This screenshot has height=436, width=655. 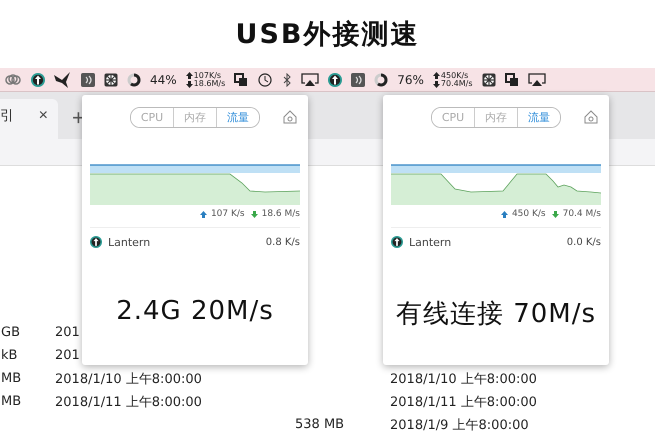 What do you see at coordinates (227, 214) in the screenshot?
I see `upload-rate: 107 K/s` at bounding box center [227, 214].